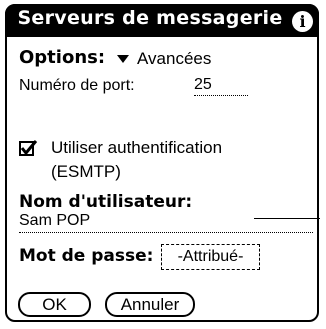 This screenshot has height=329, width=326. Describe the element at coordinates (28, 148) in the screenshot. I see `checkbox-checked-icon` at that location.